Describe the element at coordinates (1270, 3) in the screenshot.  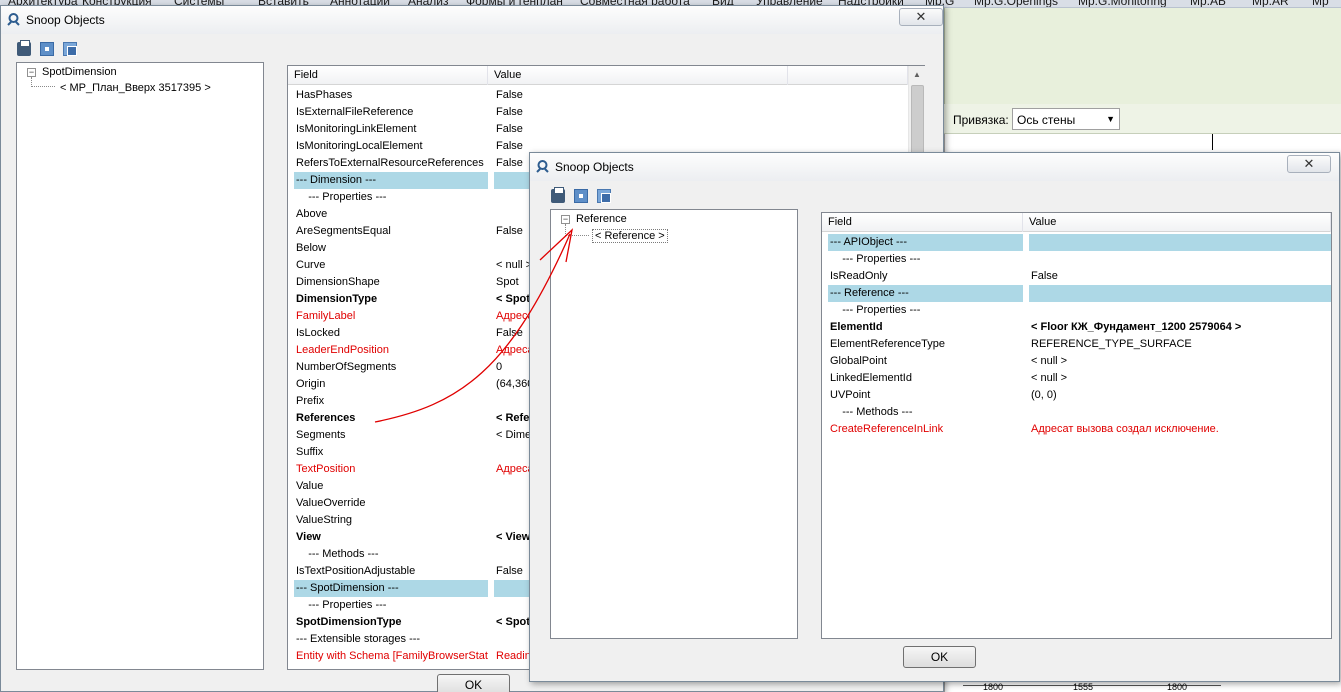
I see `ribbon-tab: Mp.AR` at that location.